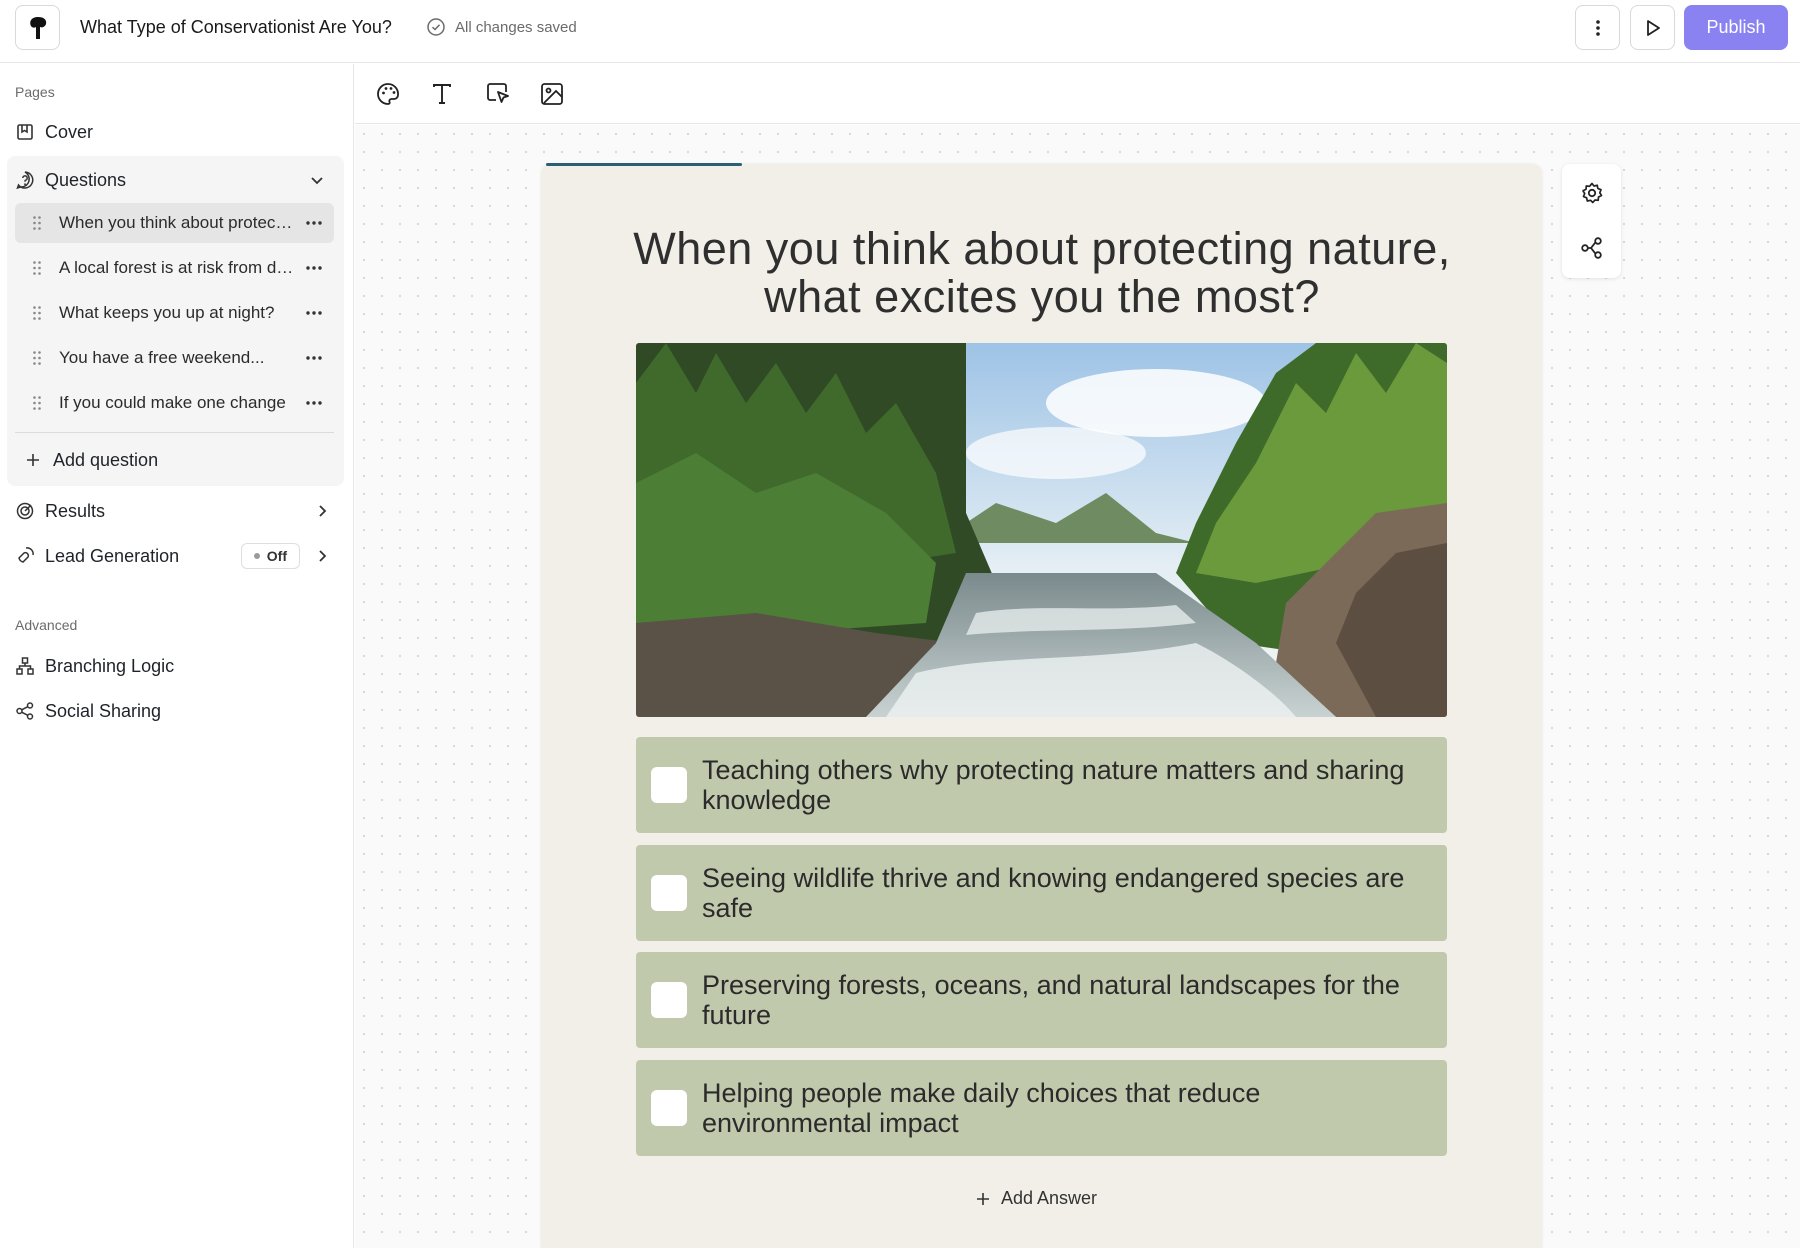  I want to click on results-target-icon, so click(25, 511).